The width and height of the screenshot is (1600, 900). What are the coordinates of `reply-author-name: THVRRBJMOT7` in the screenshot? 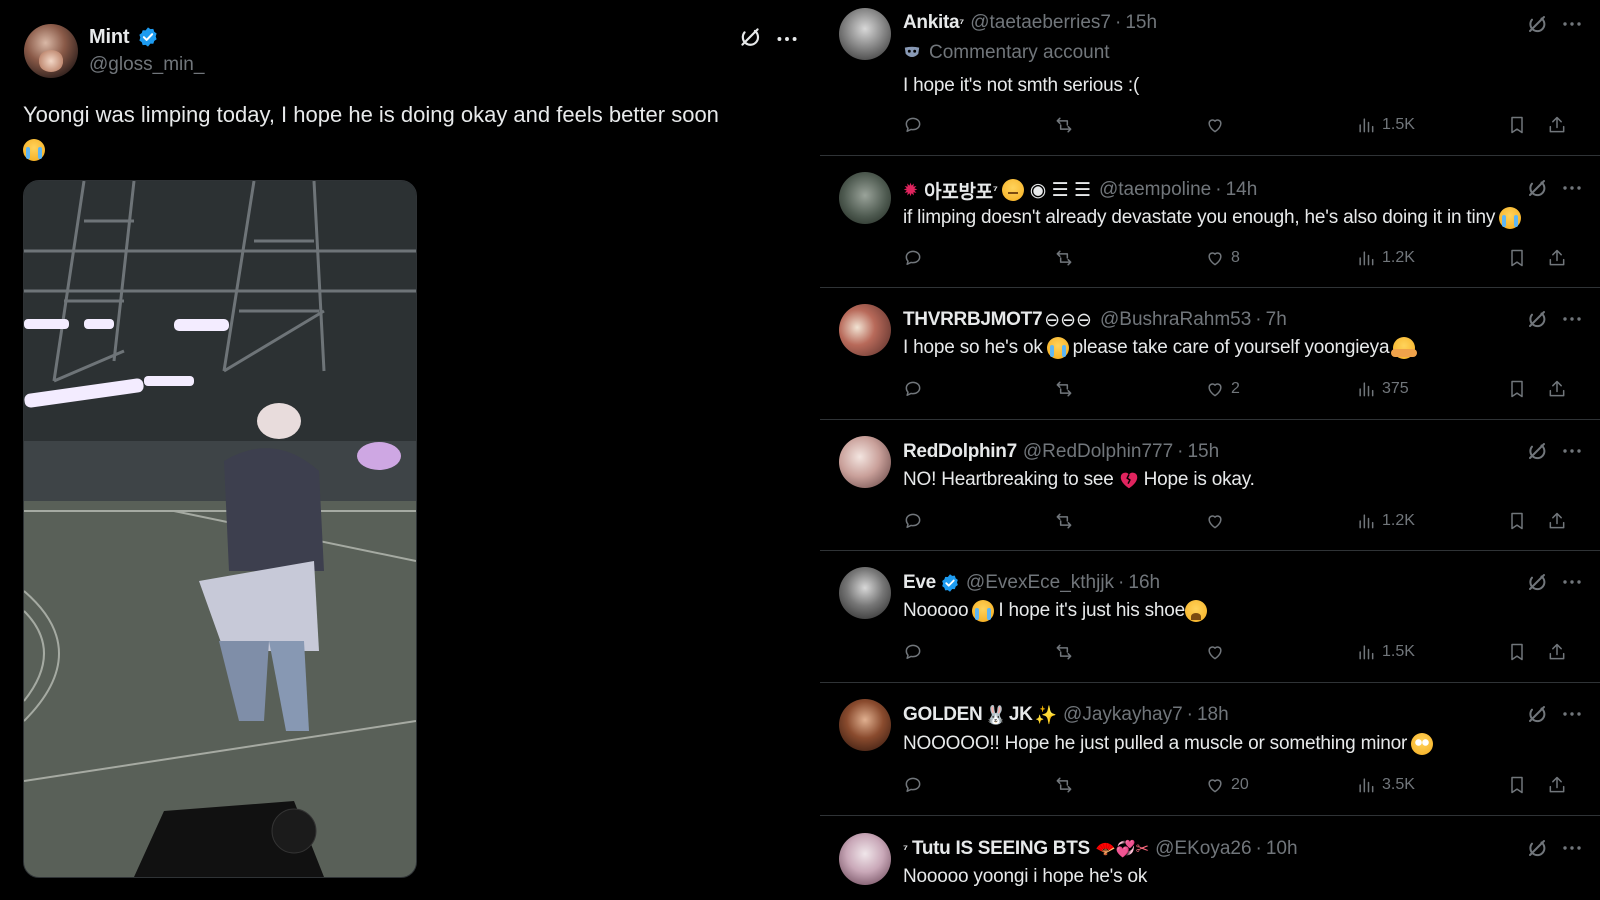 It's located at (973, 320).